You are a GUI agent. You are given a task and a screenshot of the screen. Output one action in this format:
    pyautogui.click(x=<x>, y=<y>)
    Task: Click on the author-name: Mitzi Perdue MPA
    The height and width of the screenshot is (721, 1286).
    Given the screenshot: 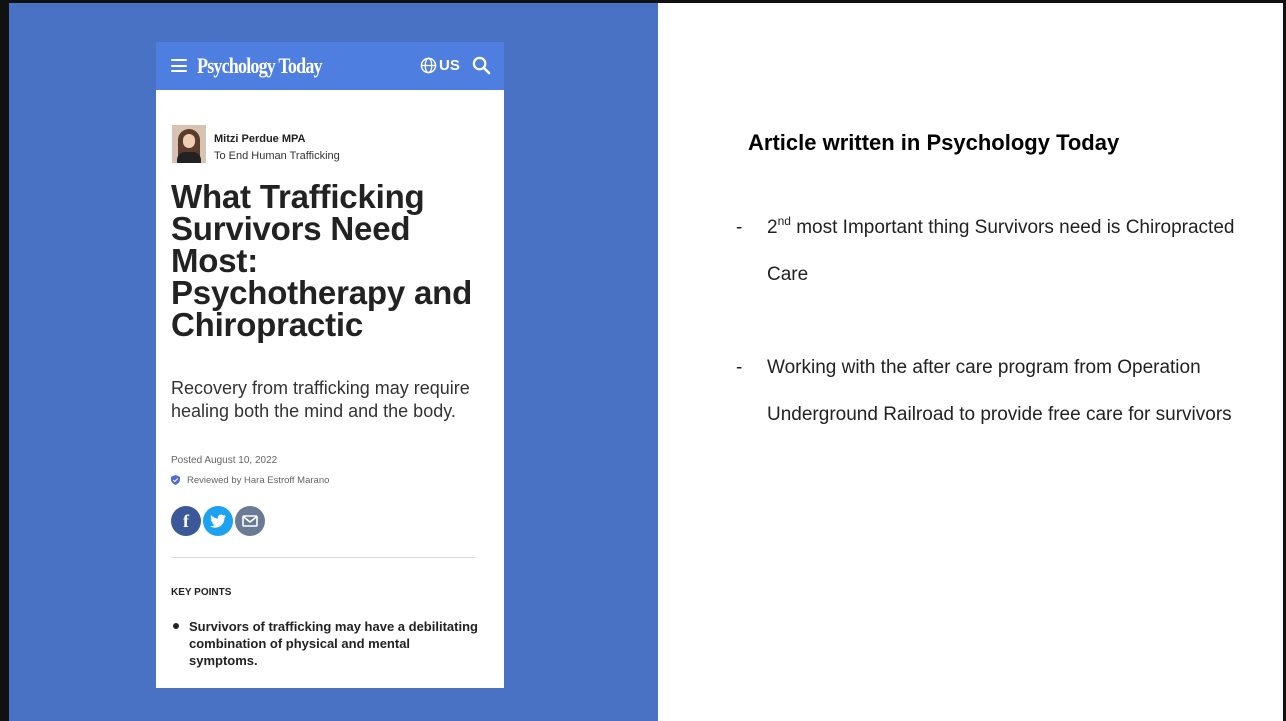 What is the action you would take?
    pyautogui.click(x=259, y=139)
    